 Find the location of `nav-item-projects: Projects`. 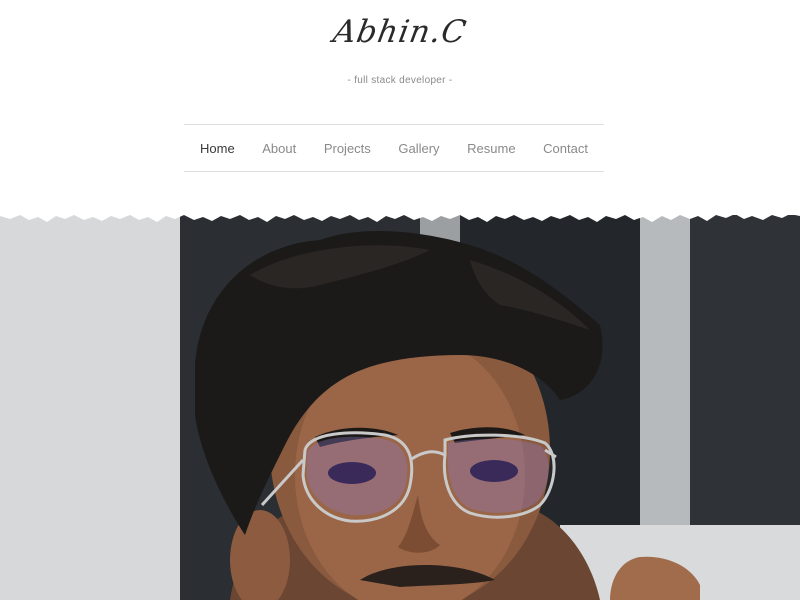

nav-item-projects: Projects is located at coordinates (347, 148).